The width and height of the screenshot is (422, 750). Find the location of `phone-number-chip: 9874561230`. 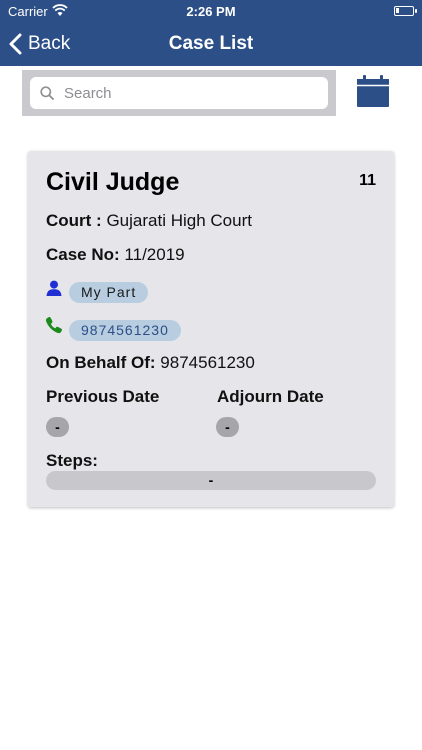

phone-number-chip: 9874561230 is located at coordinates (125, 330).